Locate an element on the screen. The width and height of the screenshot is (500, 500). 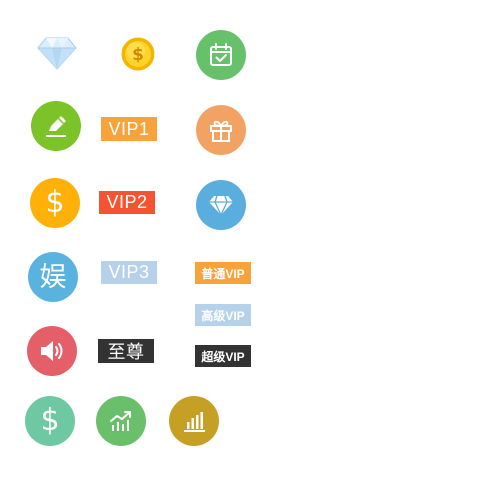
pencil-edit-icon is located at coordinates (56, 126).